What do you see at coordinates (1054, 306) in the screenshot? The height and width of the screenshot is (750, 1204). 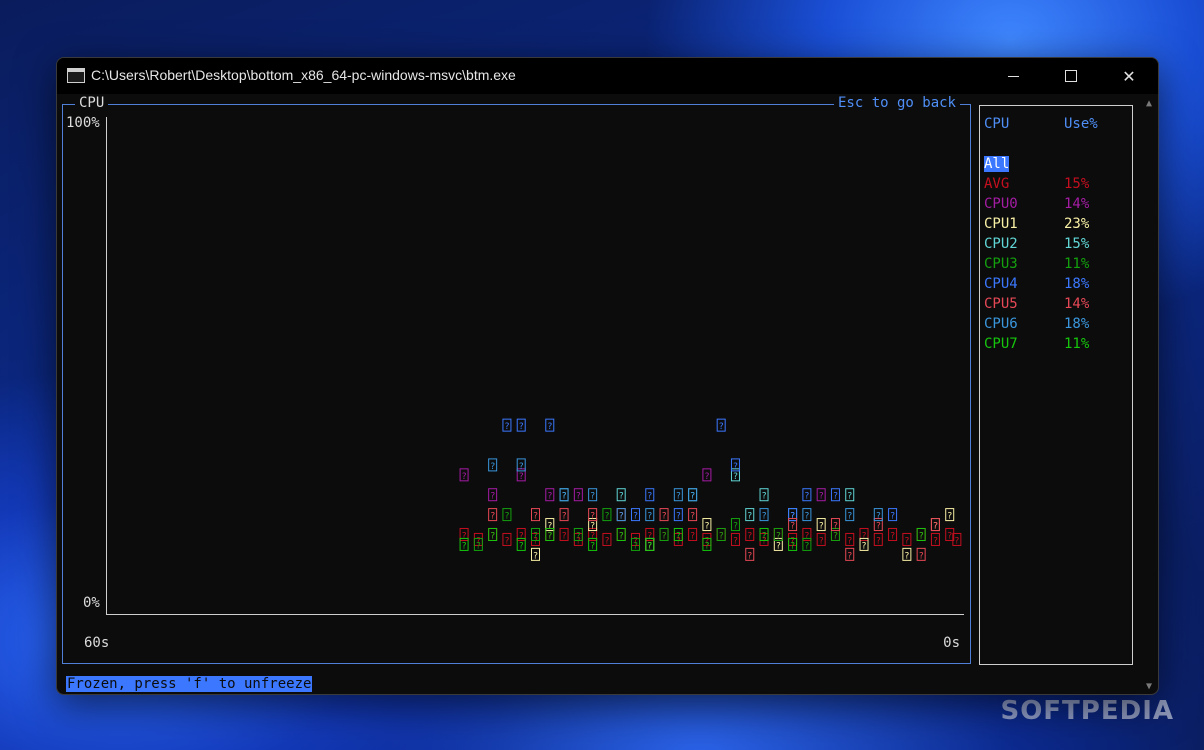 I see `legend-row-cpu5: CPU5 14%` at bounding box center [1054, 306].